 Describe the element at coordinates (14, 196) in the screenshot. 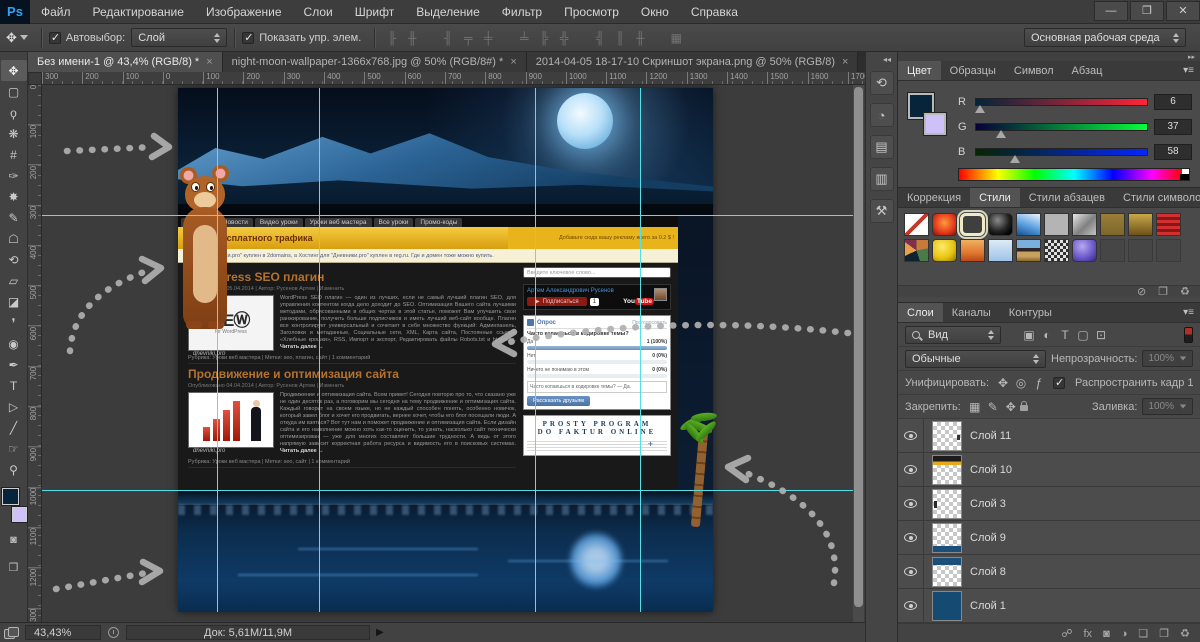

I see `tool-button: ✸` at that location.